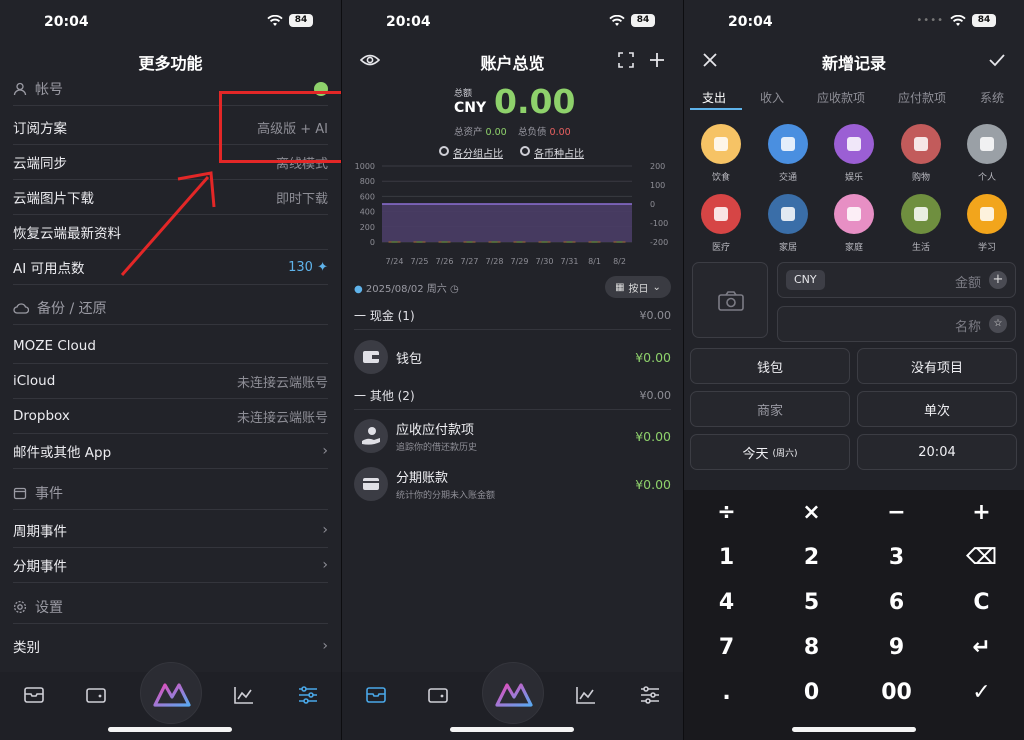 Image resolution: width=1024 pixels, height=740 pixels. I want to click on section-label: 设置, so click(49, 607).